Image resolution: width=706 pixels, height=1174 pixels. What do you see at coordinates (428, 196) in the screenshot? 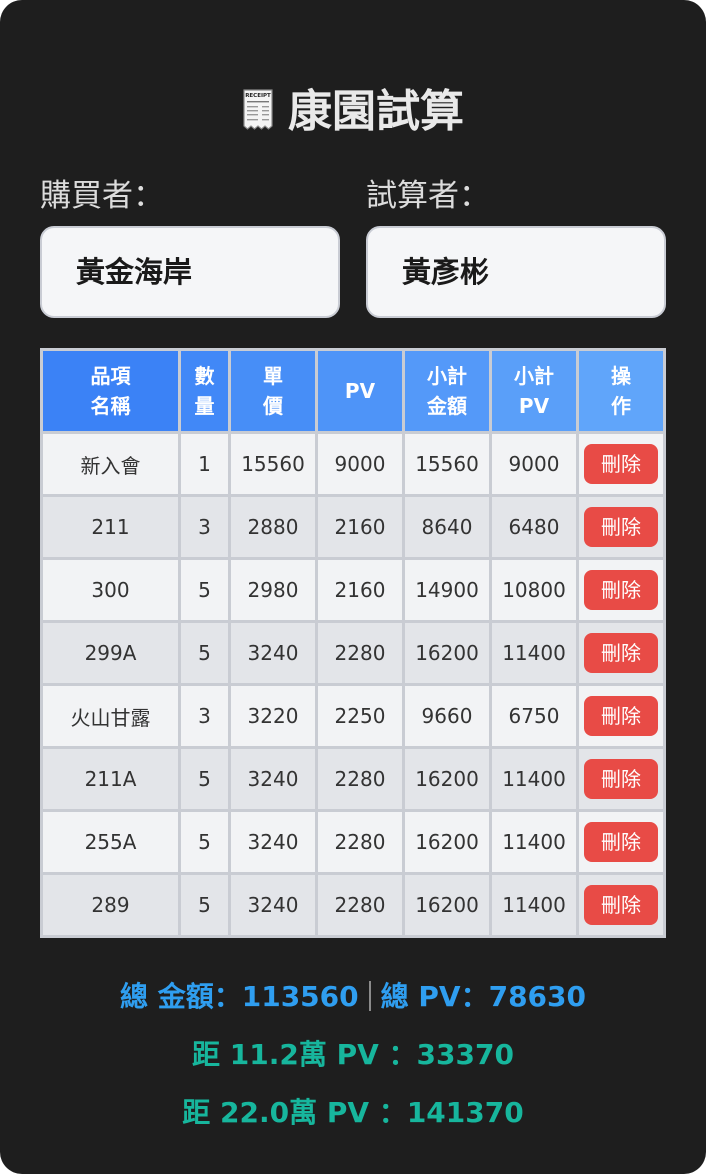
I see `calculator-label: 試算者：` at bounding box center [428, 196].